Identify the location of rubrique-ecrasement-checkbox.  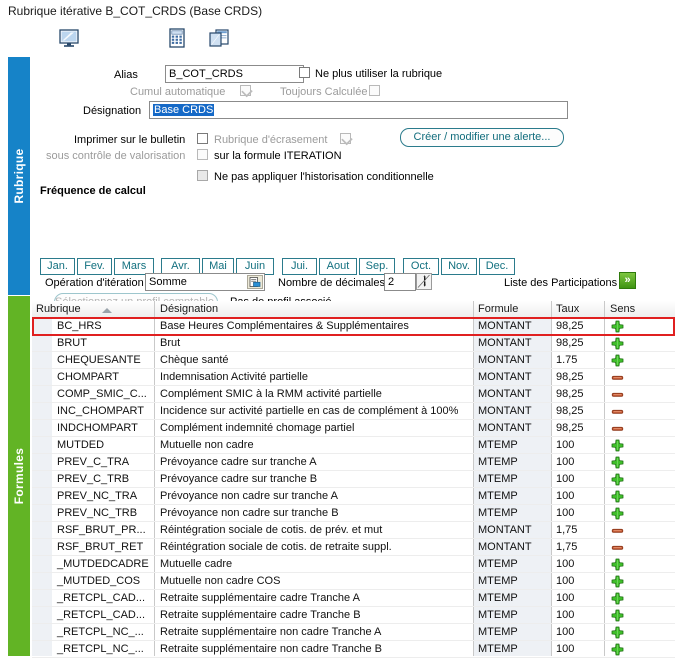
(202, 138).